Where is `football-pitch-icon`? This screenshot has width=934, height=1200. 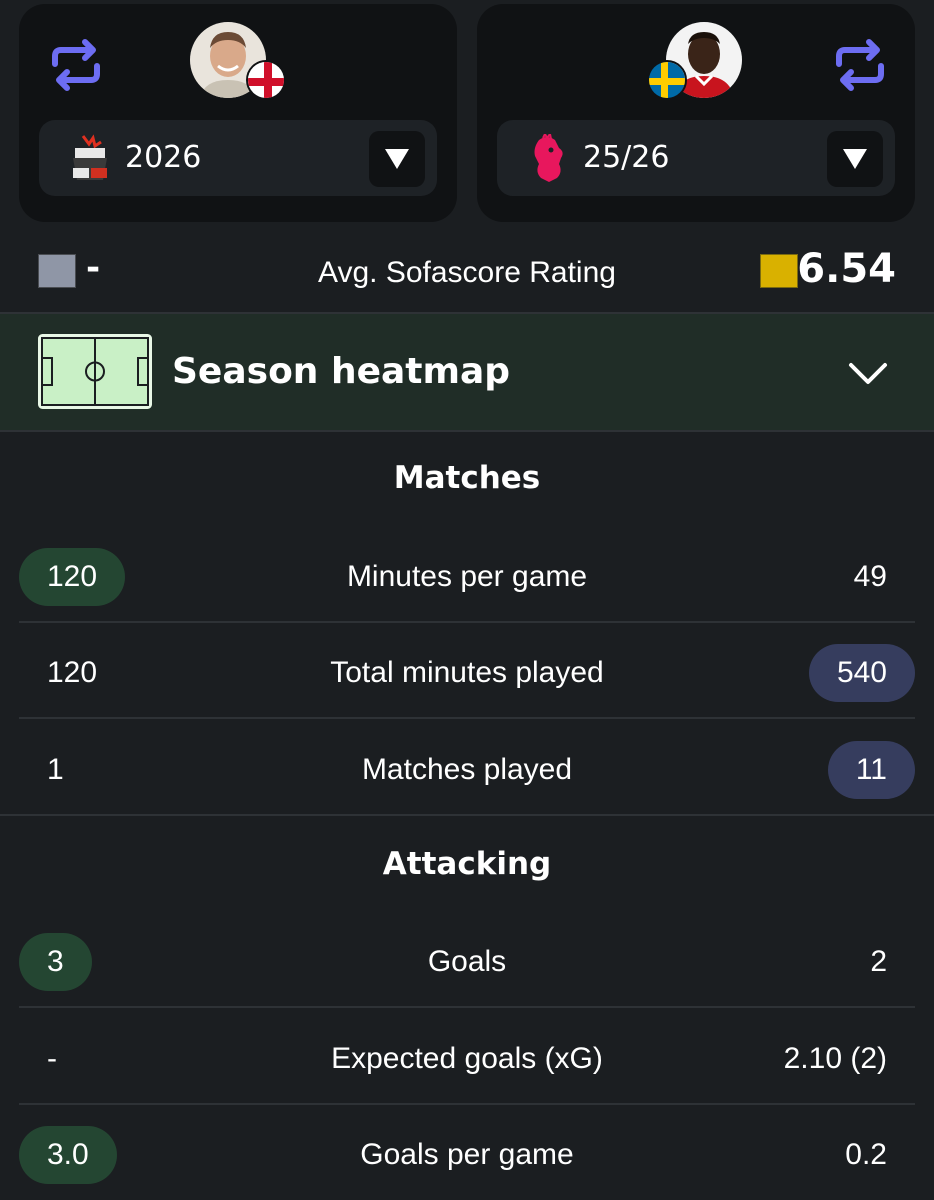 football-pitch-icon is located at coordinates (95, 371).